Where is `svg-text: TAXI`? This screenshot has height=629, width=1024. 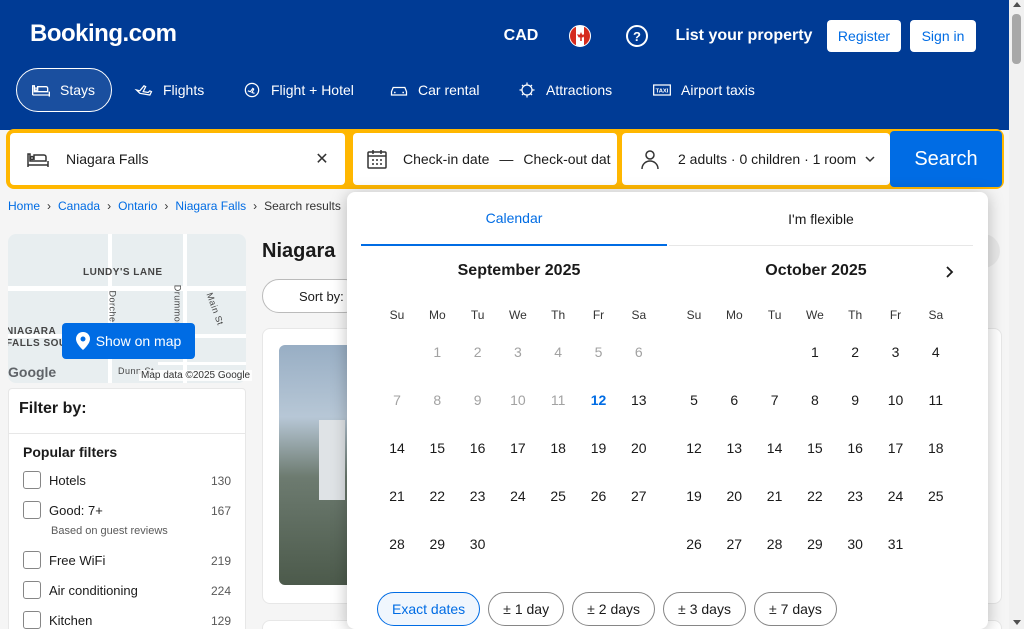
svg-text: TAXI is located at coordinates (662, 92).